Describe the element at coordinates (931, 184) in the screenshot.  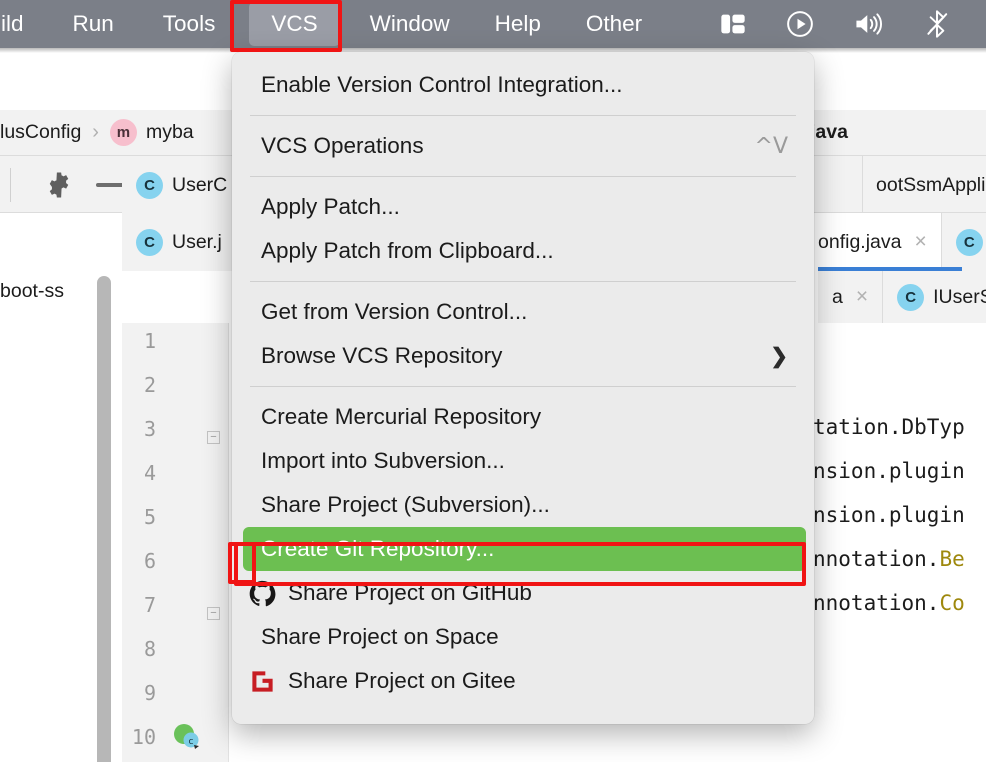
I see `editor-tab-label: ootSsmApplicatio` at that location.